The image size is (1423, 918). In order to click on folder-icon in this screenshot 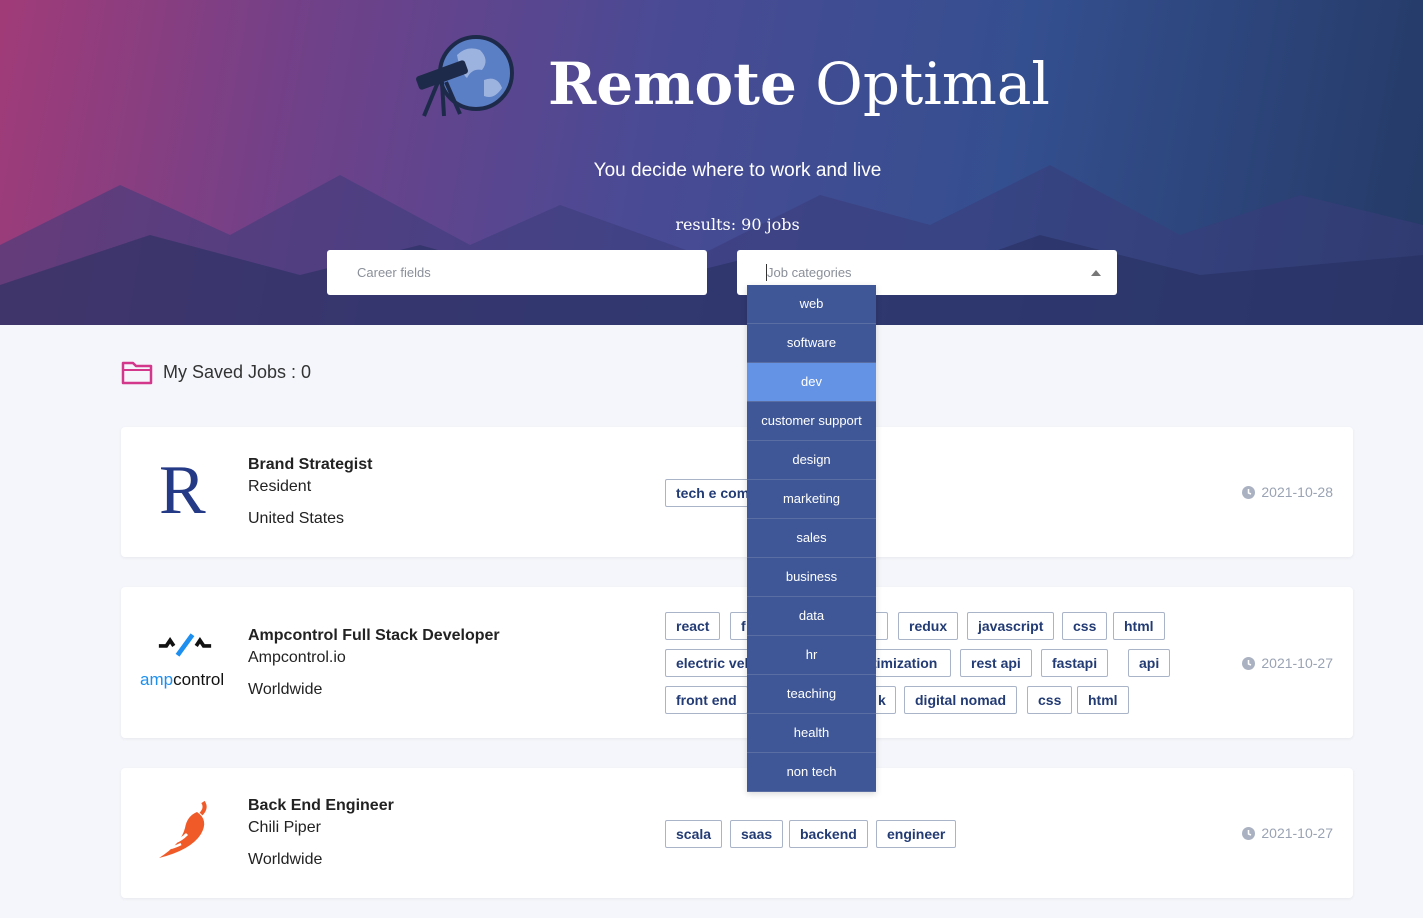, I will do `click(137, 373)`.